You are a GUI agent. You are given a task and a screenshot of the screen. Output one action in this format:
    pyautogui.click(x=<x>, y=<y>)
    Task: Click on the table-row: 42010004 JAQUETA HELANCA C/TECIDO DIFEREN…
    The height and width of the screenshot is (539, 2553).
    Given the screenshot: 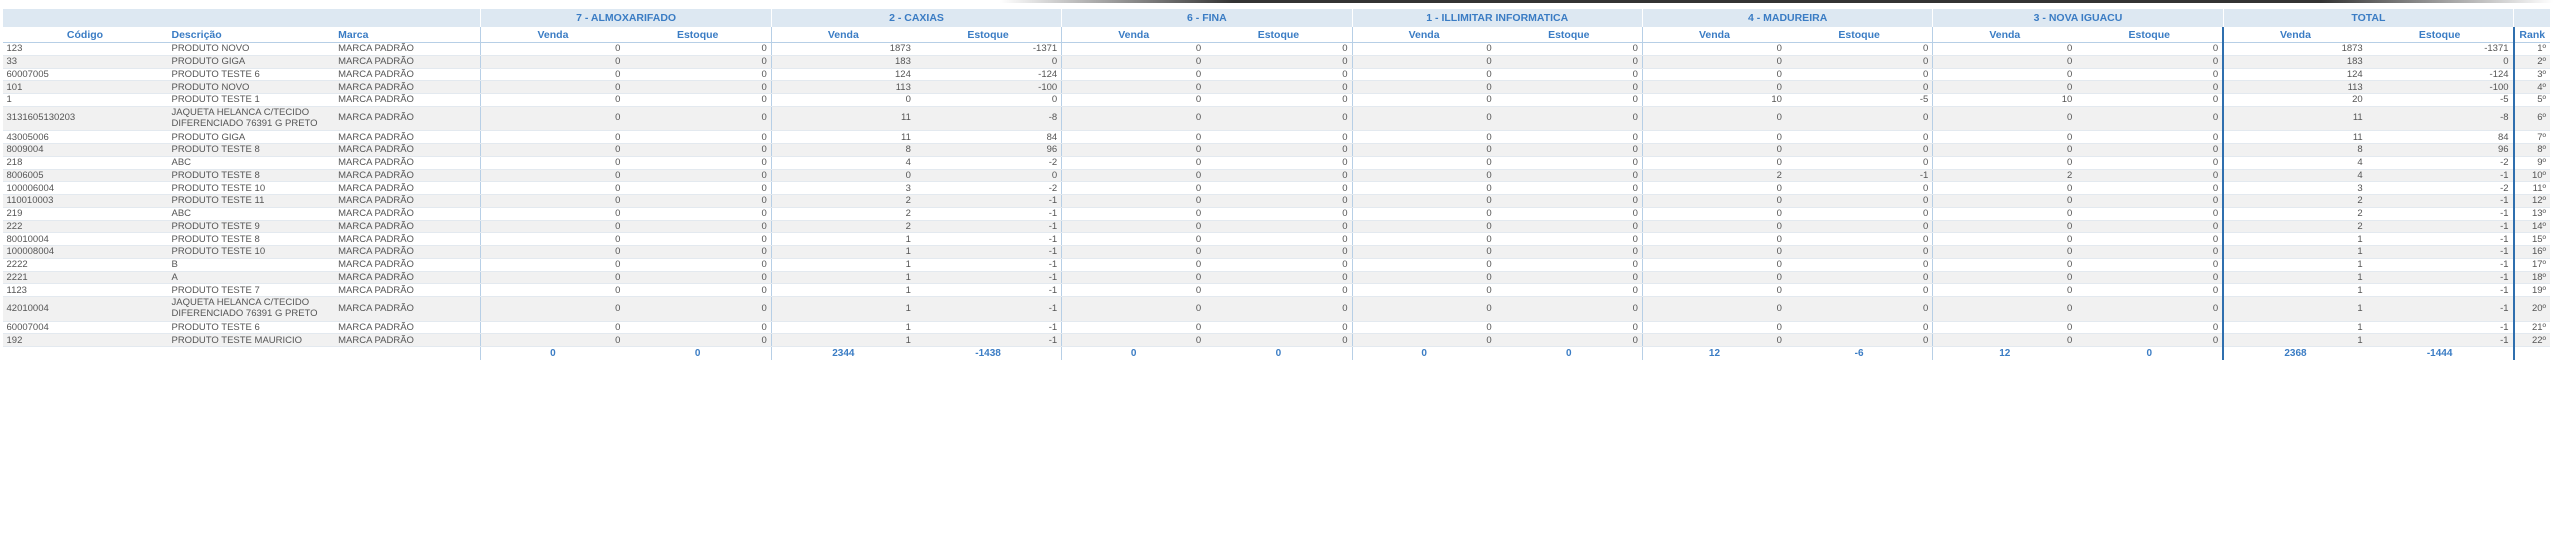 What is the action you would take?
    pyautogui.click(x=1276, y=309)
    